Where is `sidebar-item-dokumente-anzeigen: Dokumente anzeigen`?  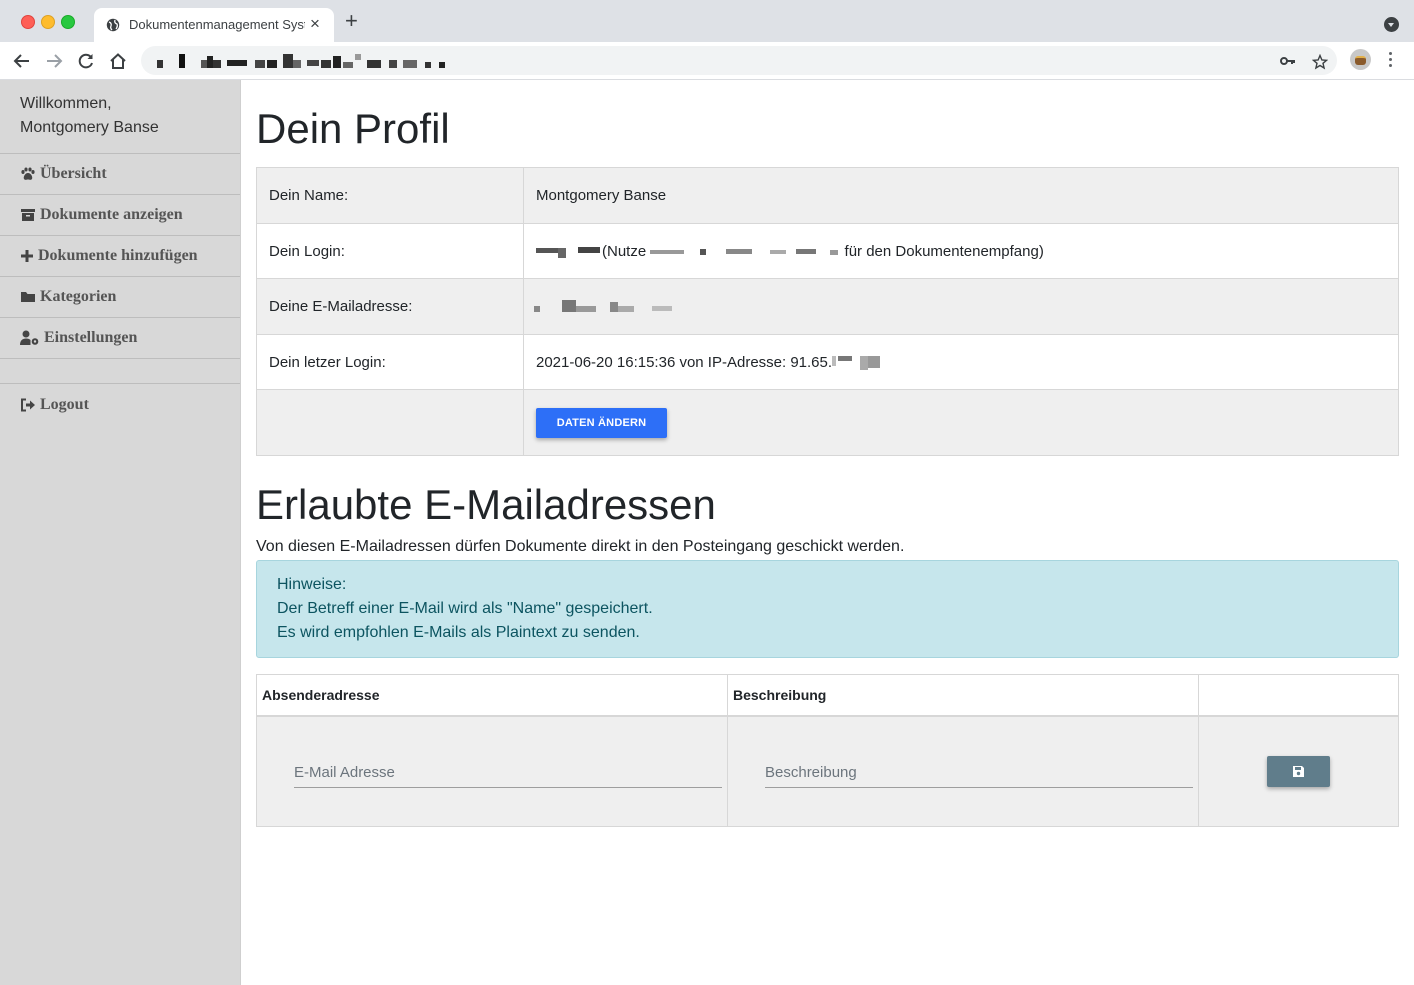
sidebar-item-dokumente-anzeigen: Dokumente anzeigen is located at coordinates (120, 215).